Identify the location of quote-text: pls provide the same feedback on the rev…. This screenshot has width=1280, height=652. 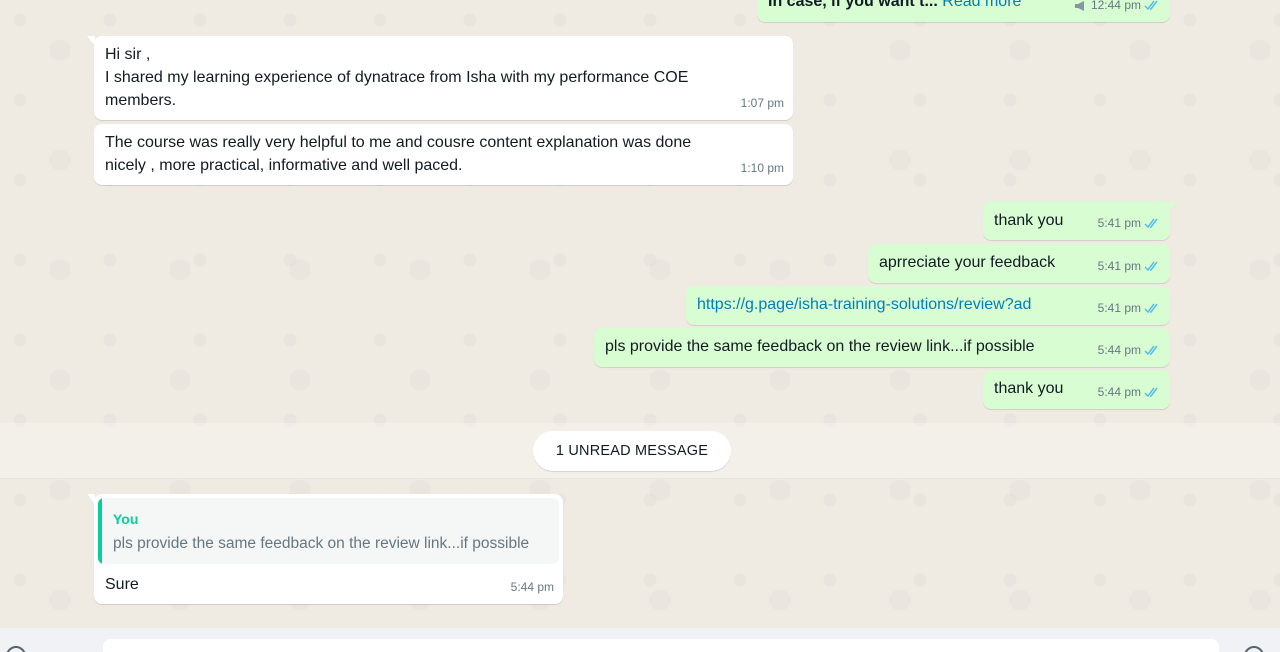
(321, 543).